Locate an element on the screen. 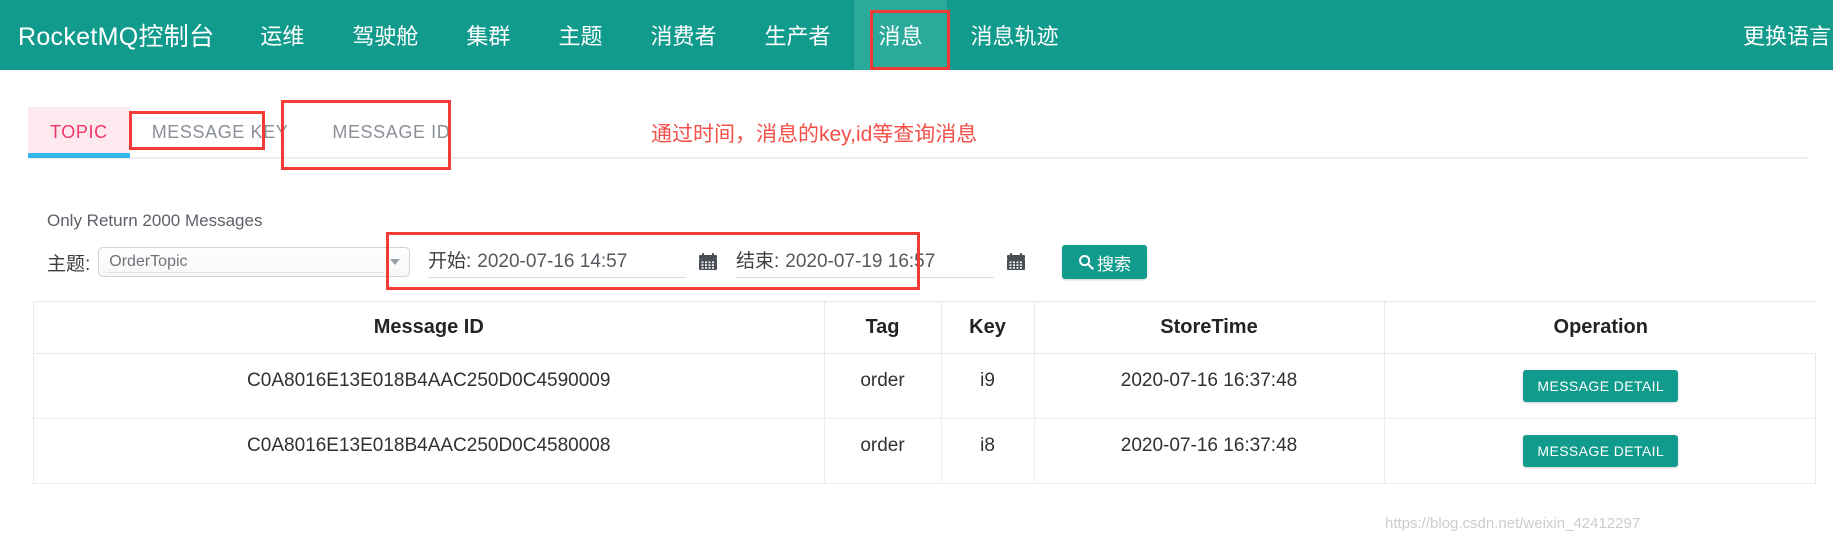  topic-select-value: OrderTopic is located at coordinates (148, 261).